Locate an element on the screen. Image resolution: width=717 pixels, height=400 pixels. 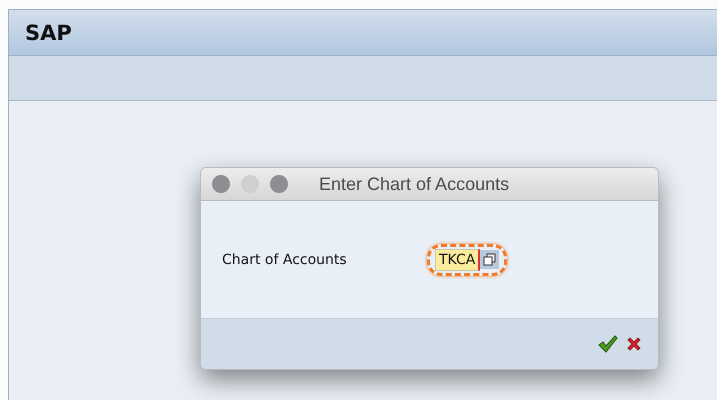
copy-icon is located at coordinates (489, 259).